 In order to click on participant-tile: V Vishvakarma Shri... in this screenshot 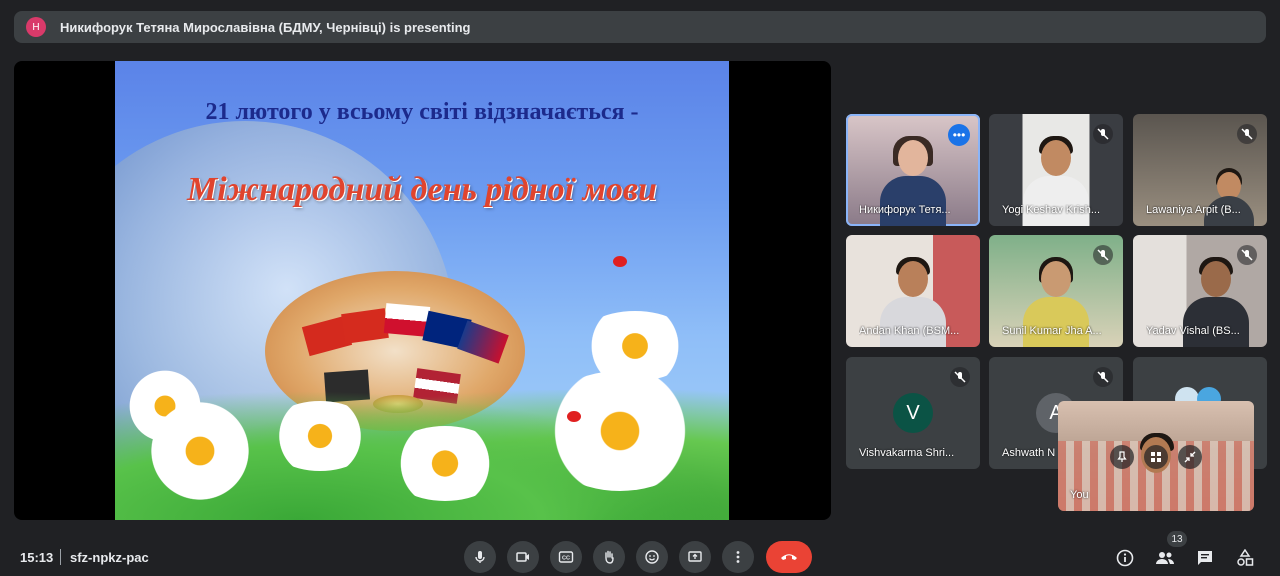, I will do `click(913, 413)`.